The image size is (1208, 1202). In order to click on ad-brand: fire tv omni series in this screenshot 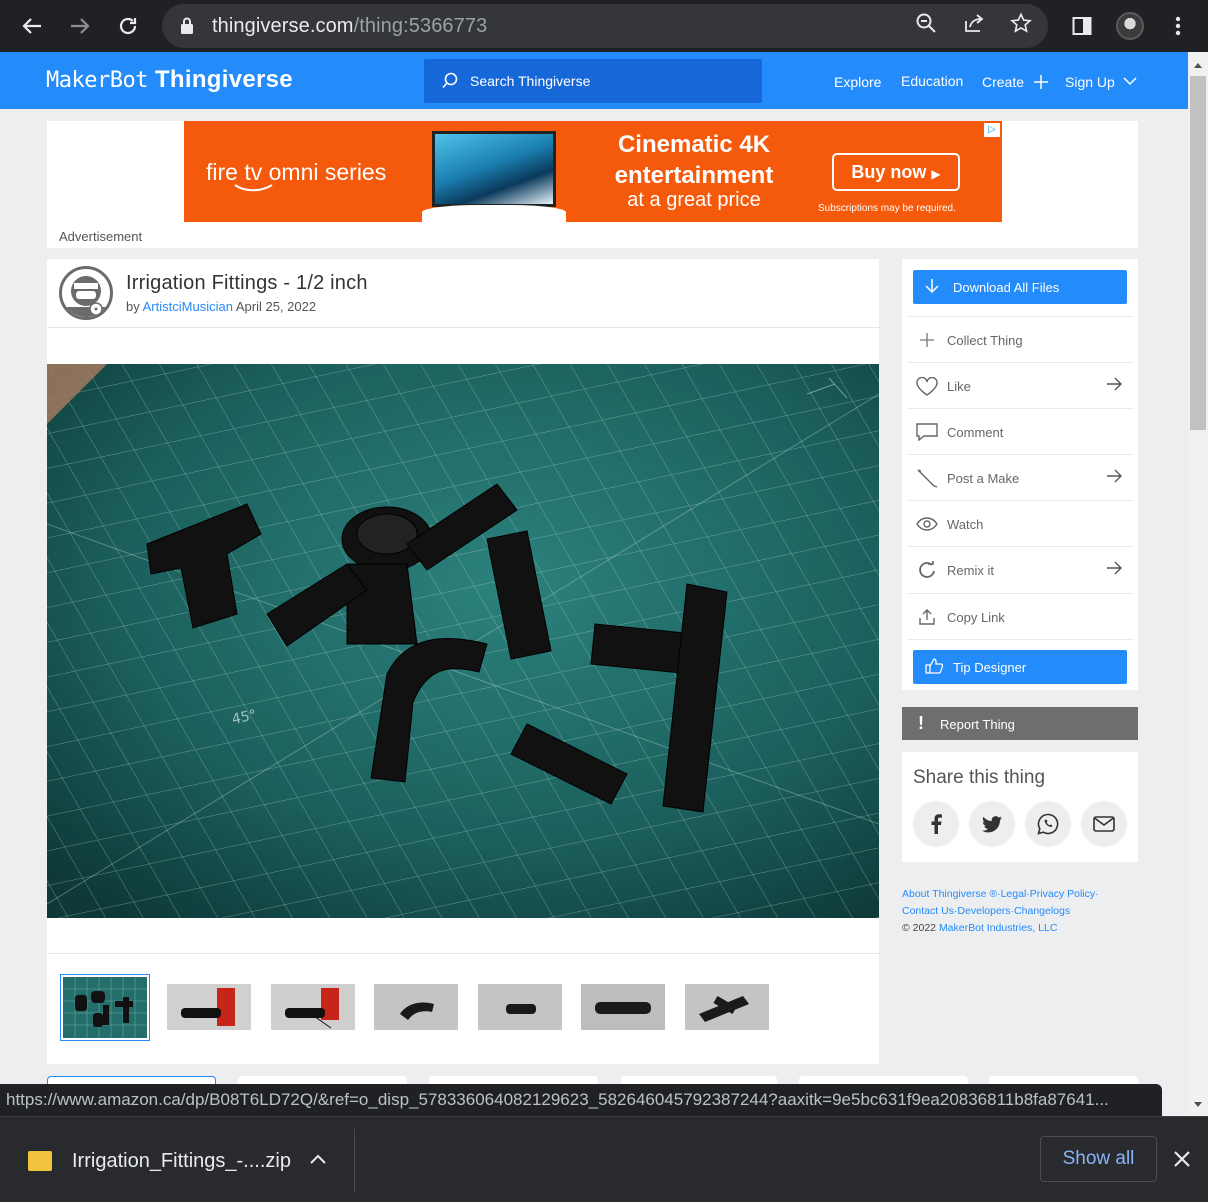, I will do `click(296, 172)`.